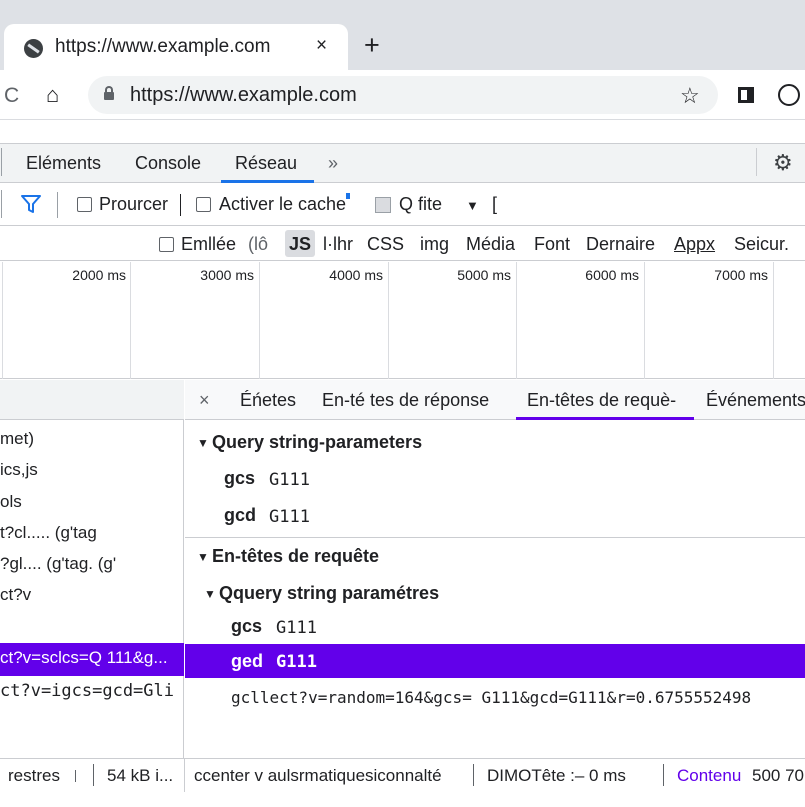 The width and height of the screenshot is (805, 807). I want to click on lock-icon, so click(109, 93).